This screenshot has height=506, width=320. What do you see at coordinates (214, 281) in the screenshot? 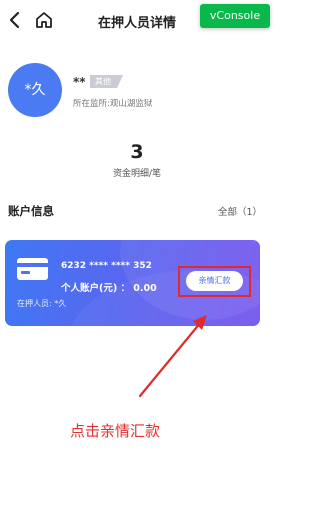
I see `highlight-box` at bounding box center [214, 281].